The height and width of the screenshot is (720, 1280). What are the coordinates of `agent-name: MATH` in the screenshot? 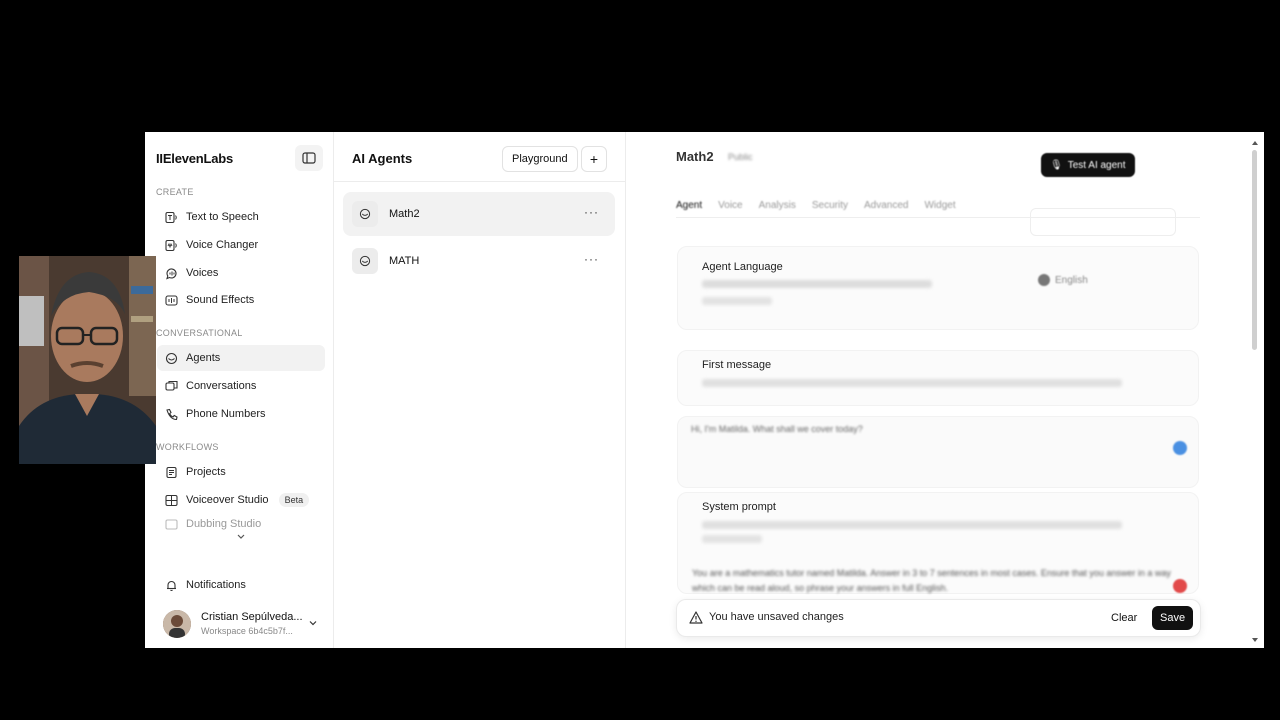 It's located at (404, 261).